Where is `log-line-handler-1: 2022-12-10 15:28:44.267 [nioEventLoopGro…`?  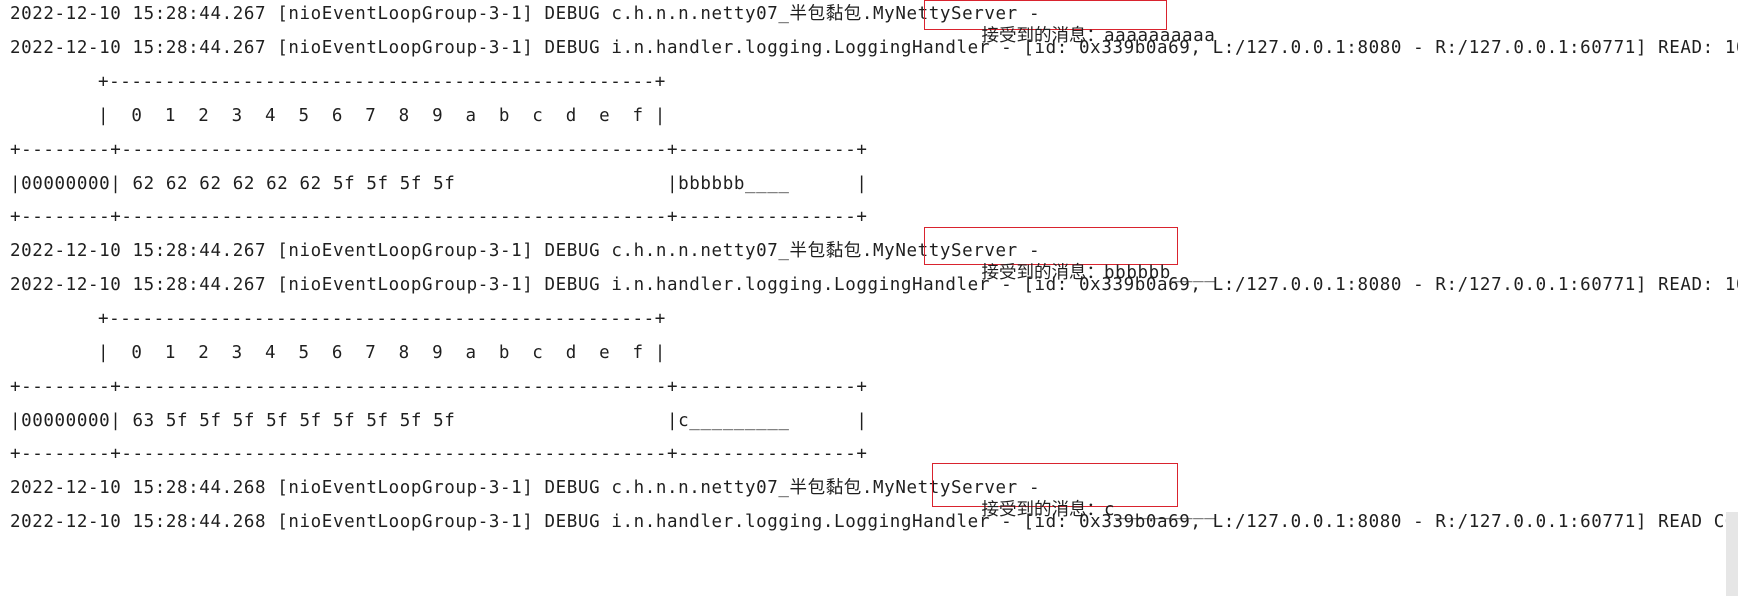 log-line-handler-1: 2022-12-10 15:28:44.267 [nioEventLoopGro… is located at coordinates (874, 48).